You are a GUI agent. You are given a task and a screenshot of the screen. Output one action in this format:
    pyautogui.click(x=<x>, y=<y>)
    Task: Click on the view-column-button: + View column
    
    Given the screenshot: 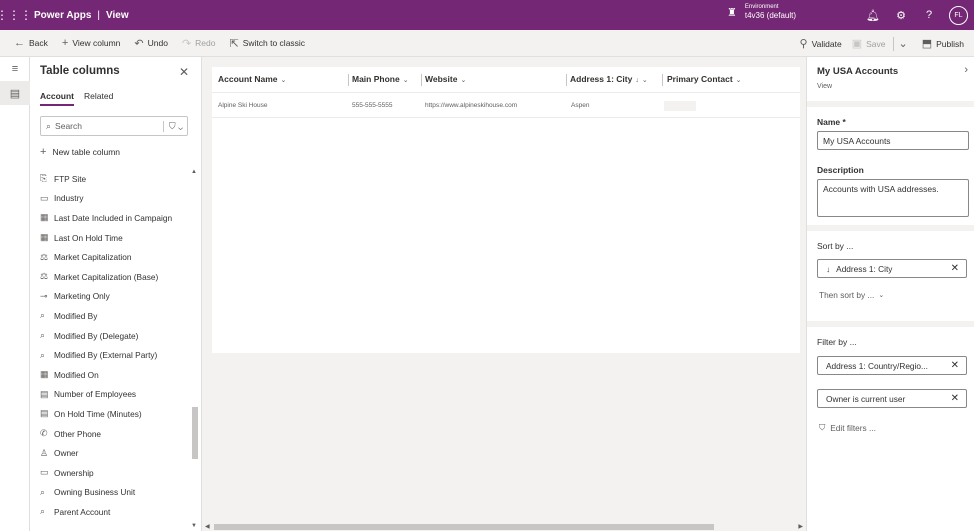 What is the action you would take?
    pyautogui.click(x=91, y=43)
    